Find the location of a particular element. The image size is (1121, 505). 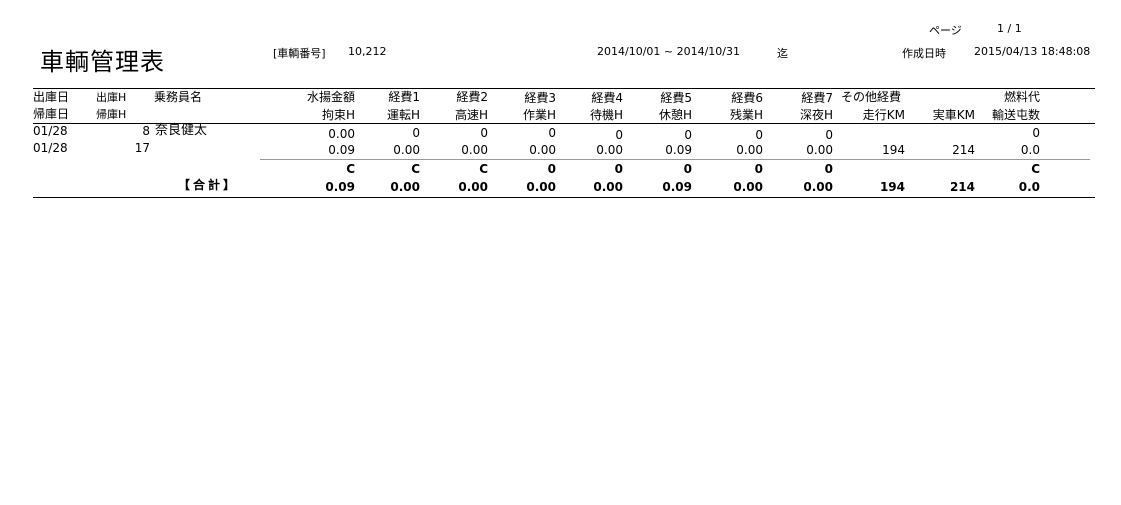

col-header: 経費6 is located at coordinates (747, 98).